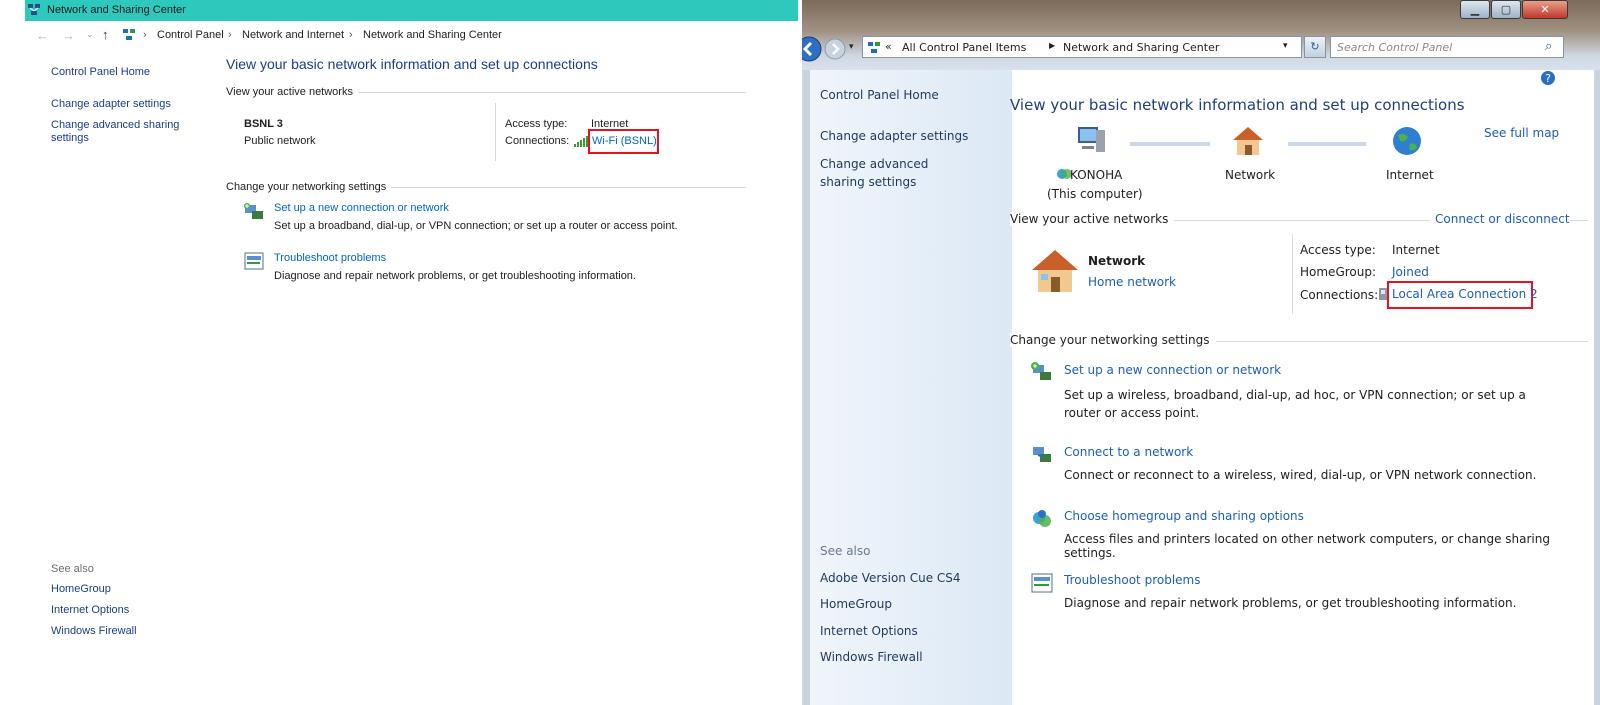  I want to click on connect-disconnect-link: Connect or disconnect, so click(1500, 219).